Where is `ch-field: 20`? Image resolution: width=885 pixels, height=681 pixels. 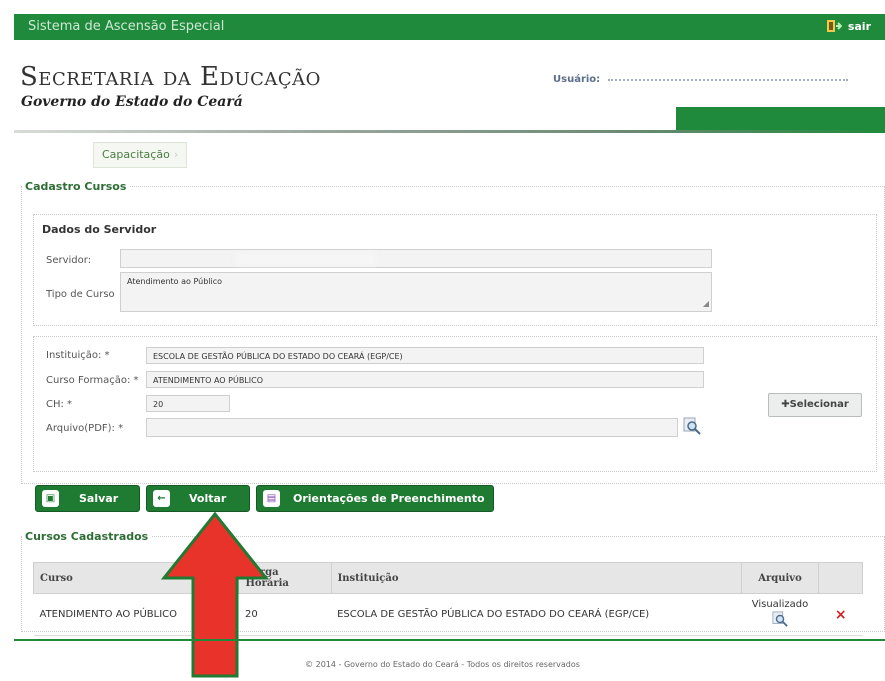 ch-field: 20 is located at coordinates (188, 403).